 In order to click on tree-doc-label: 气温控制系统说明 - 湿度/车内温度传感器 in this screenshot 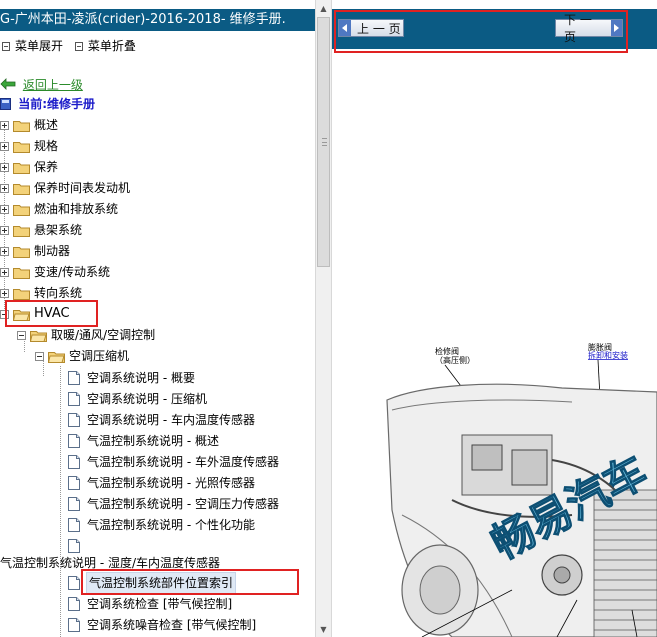, I will do `click(110, 563)`.